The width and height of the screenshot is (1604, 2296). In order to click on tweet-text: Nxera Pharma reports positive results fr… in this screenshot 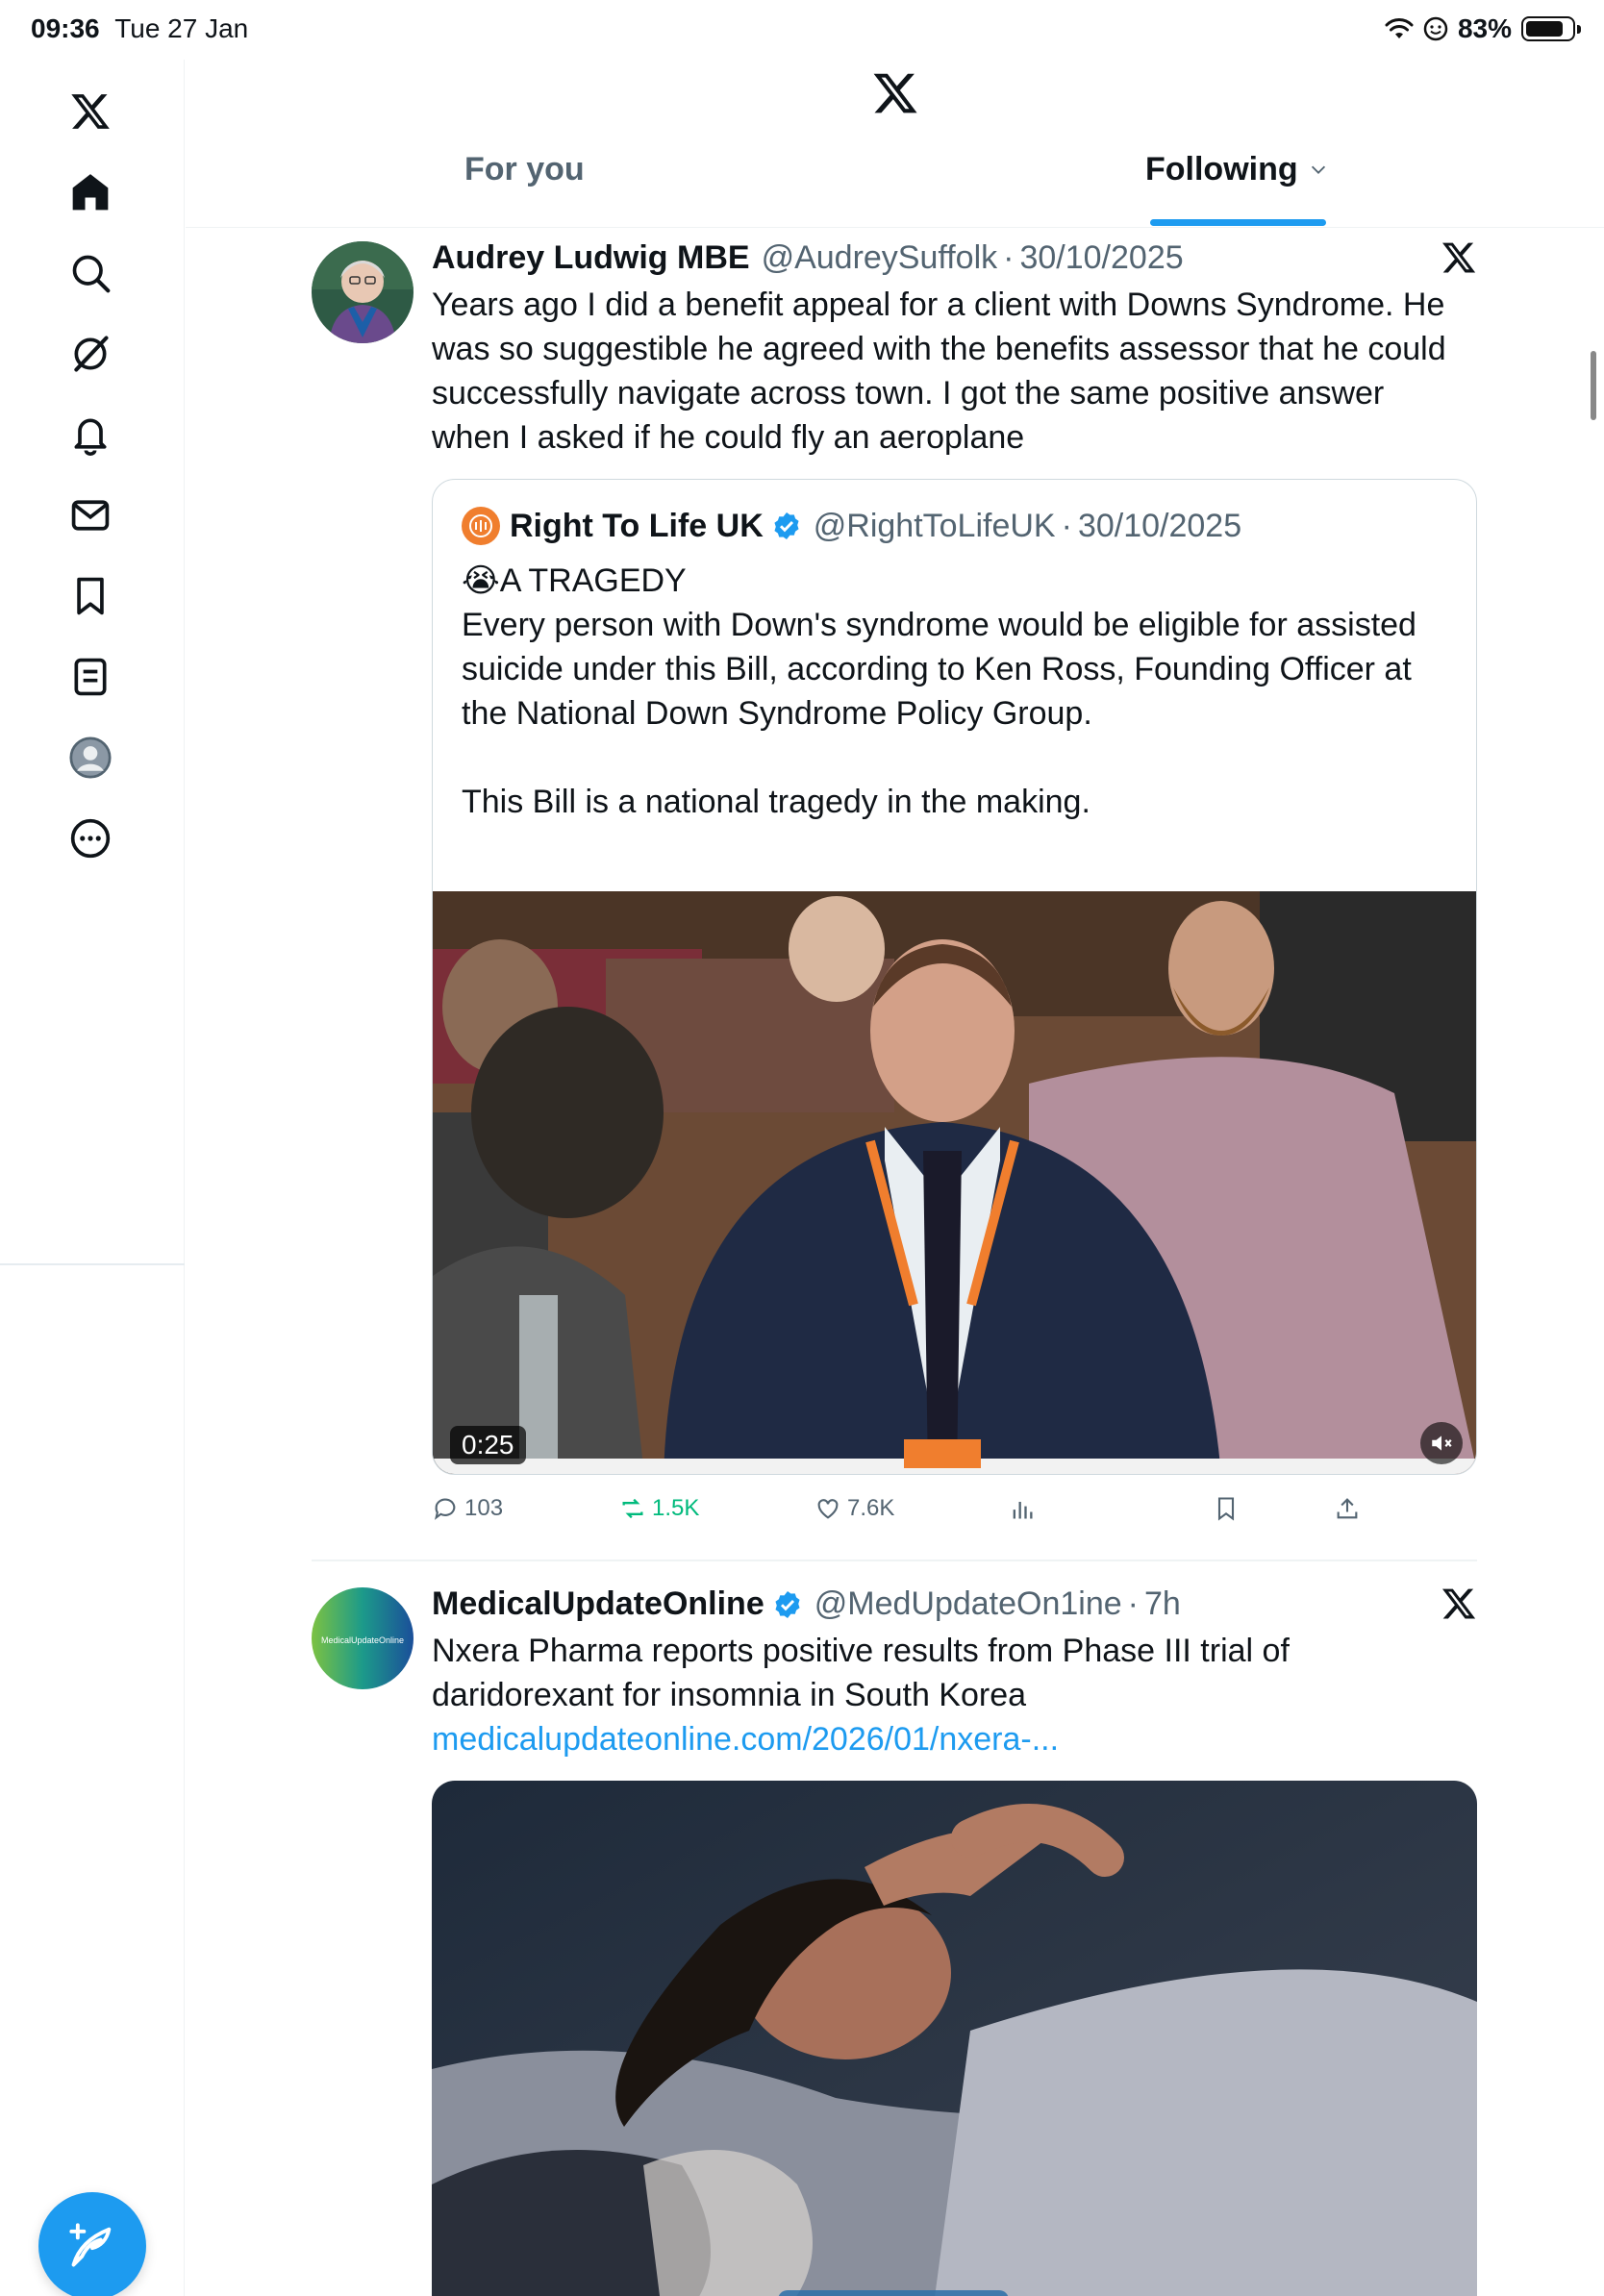, I will do `click(951, 1695)`.